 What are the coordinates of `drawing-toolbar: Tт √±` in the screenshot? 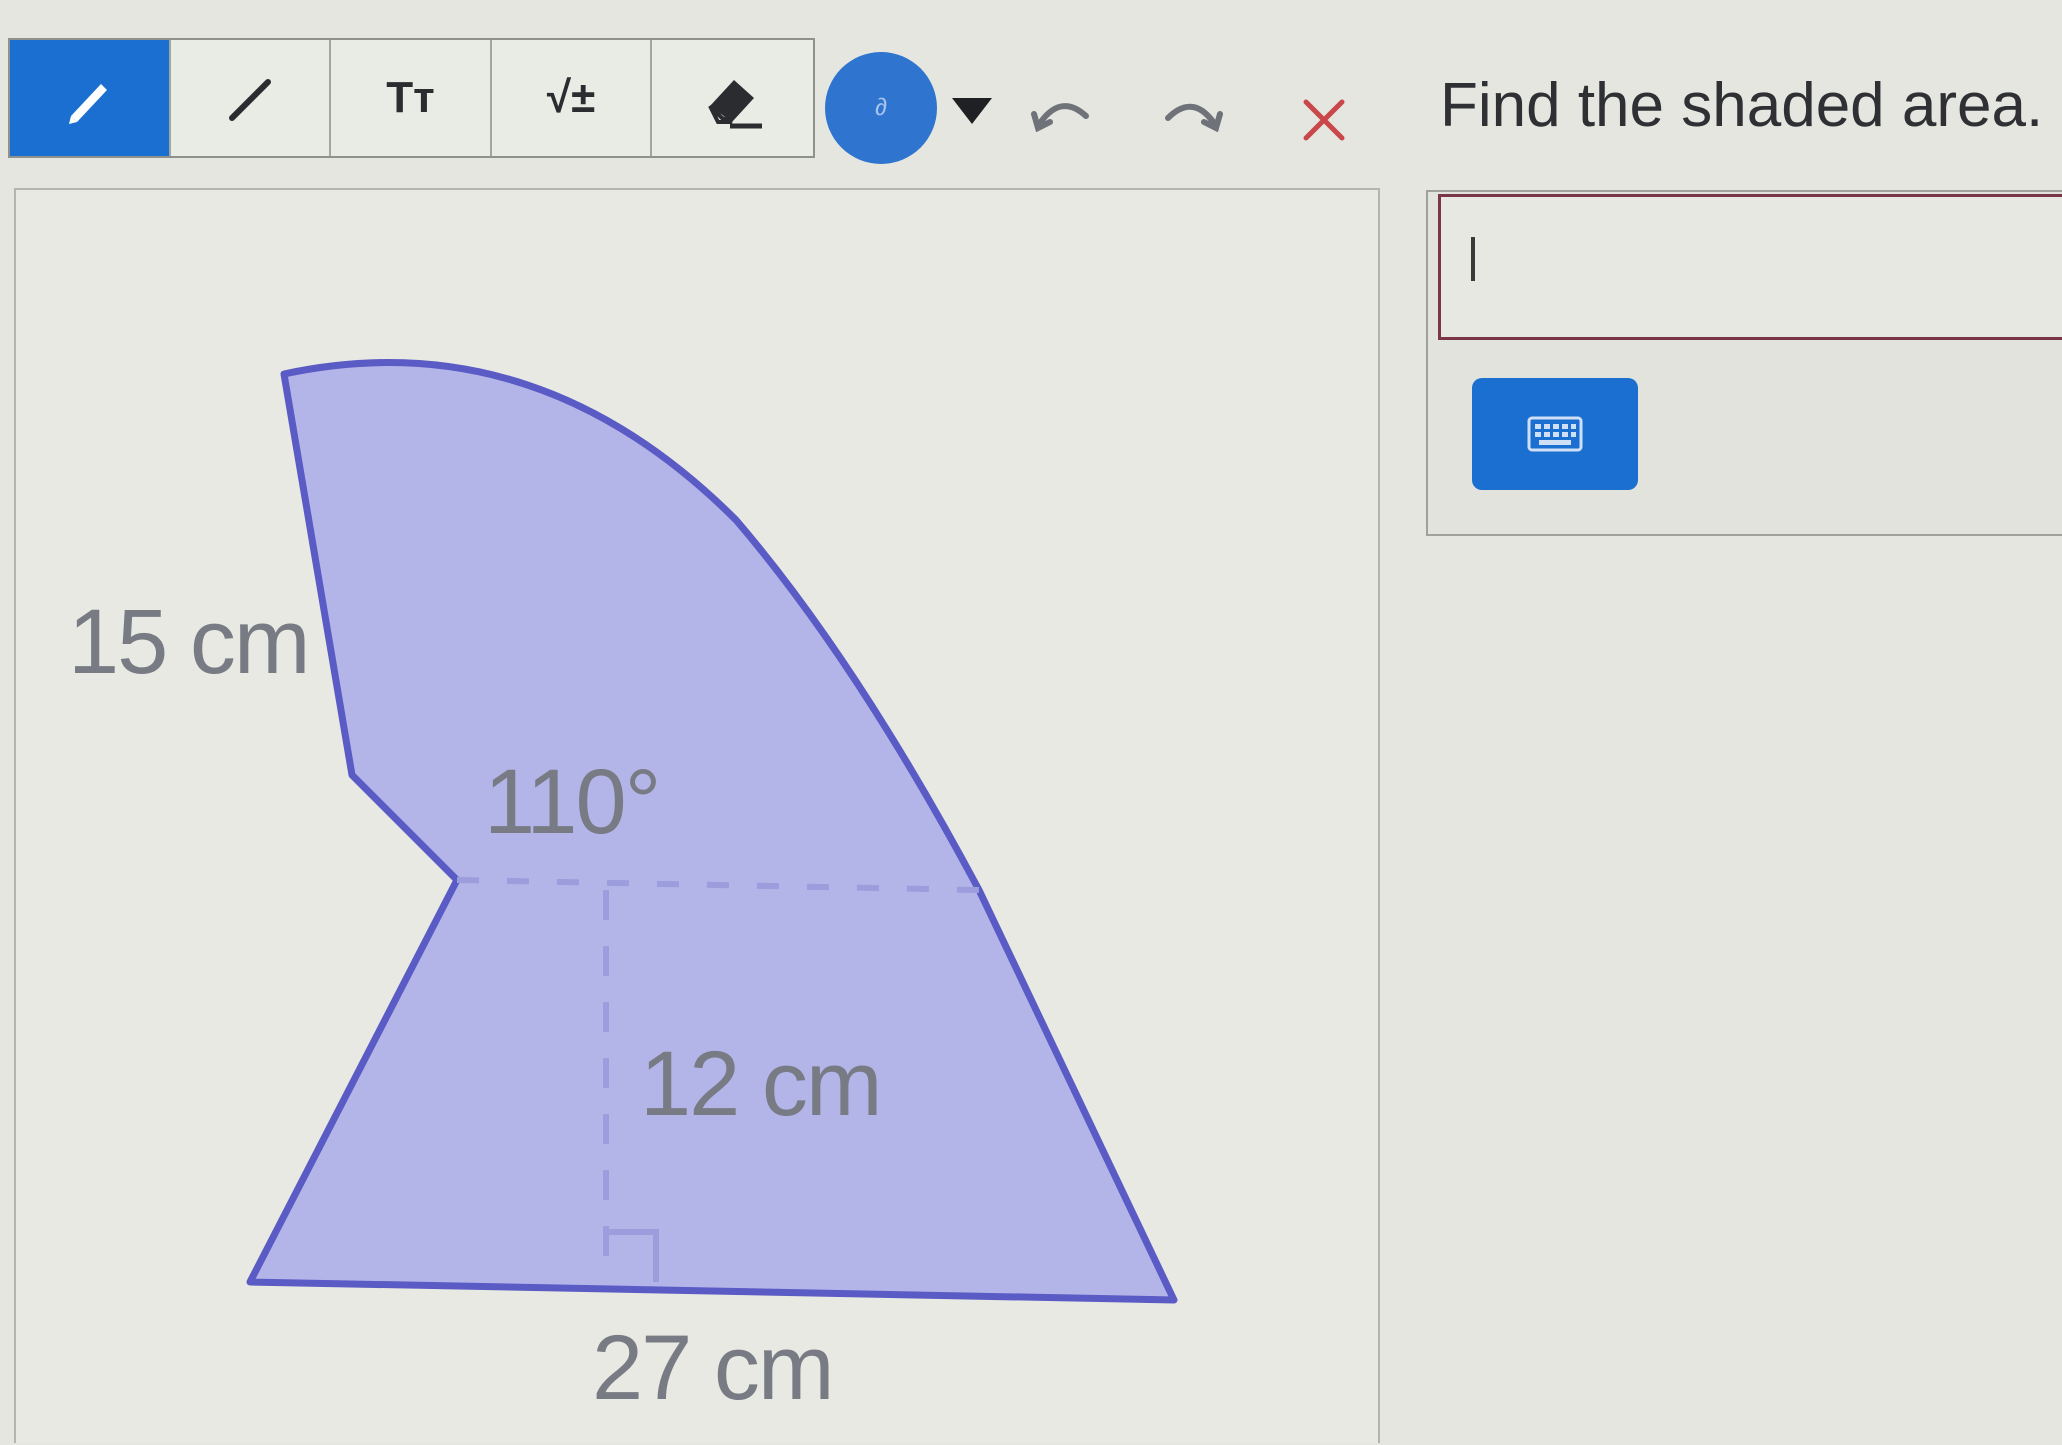 It's located at (411, 98).